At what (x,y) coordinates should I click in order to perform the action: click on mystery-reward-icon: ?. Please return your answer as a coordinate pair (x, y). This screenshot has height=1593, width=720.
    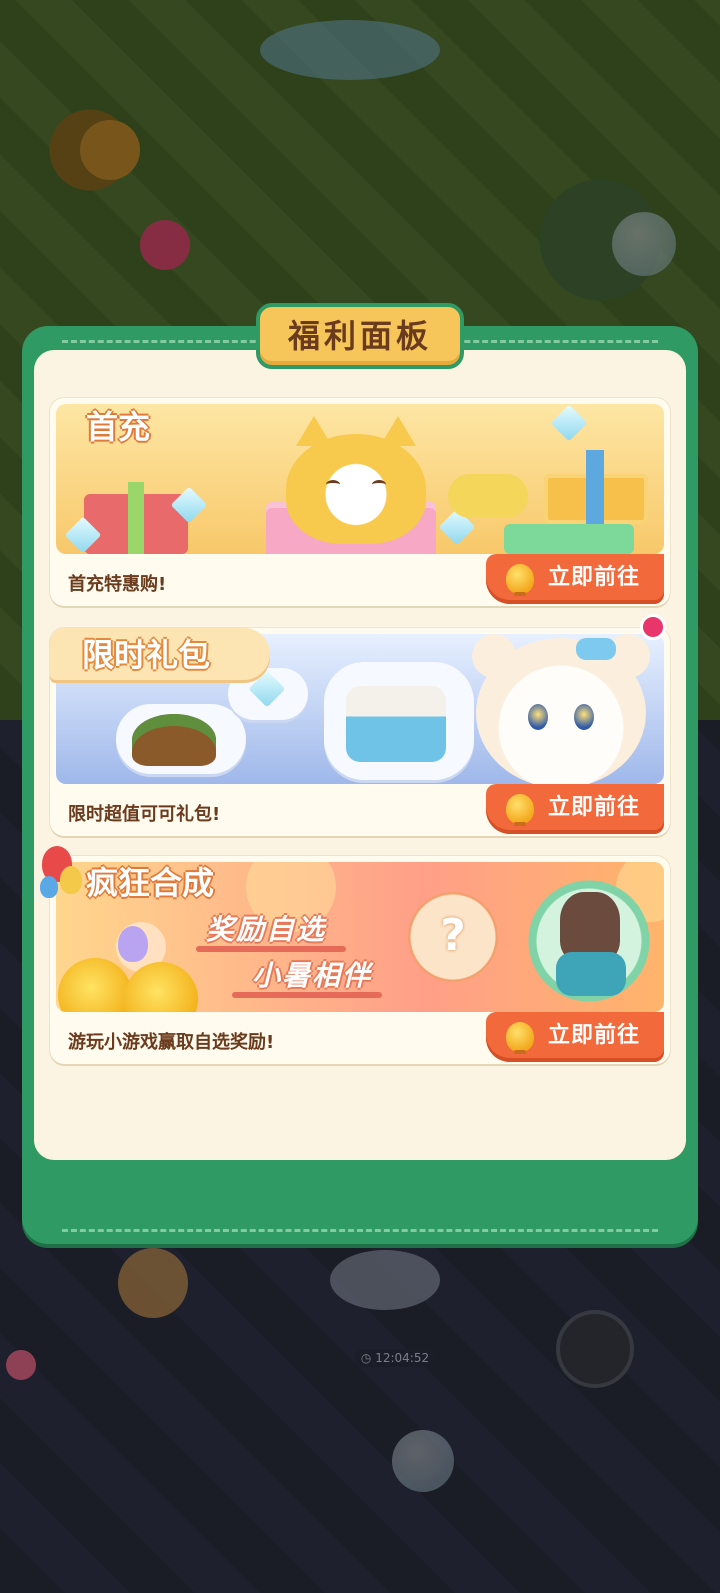
    Looking at the image, I should click on (453, 937).